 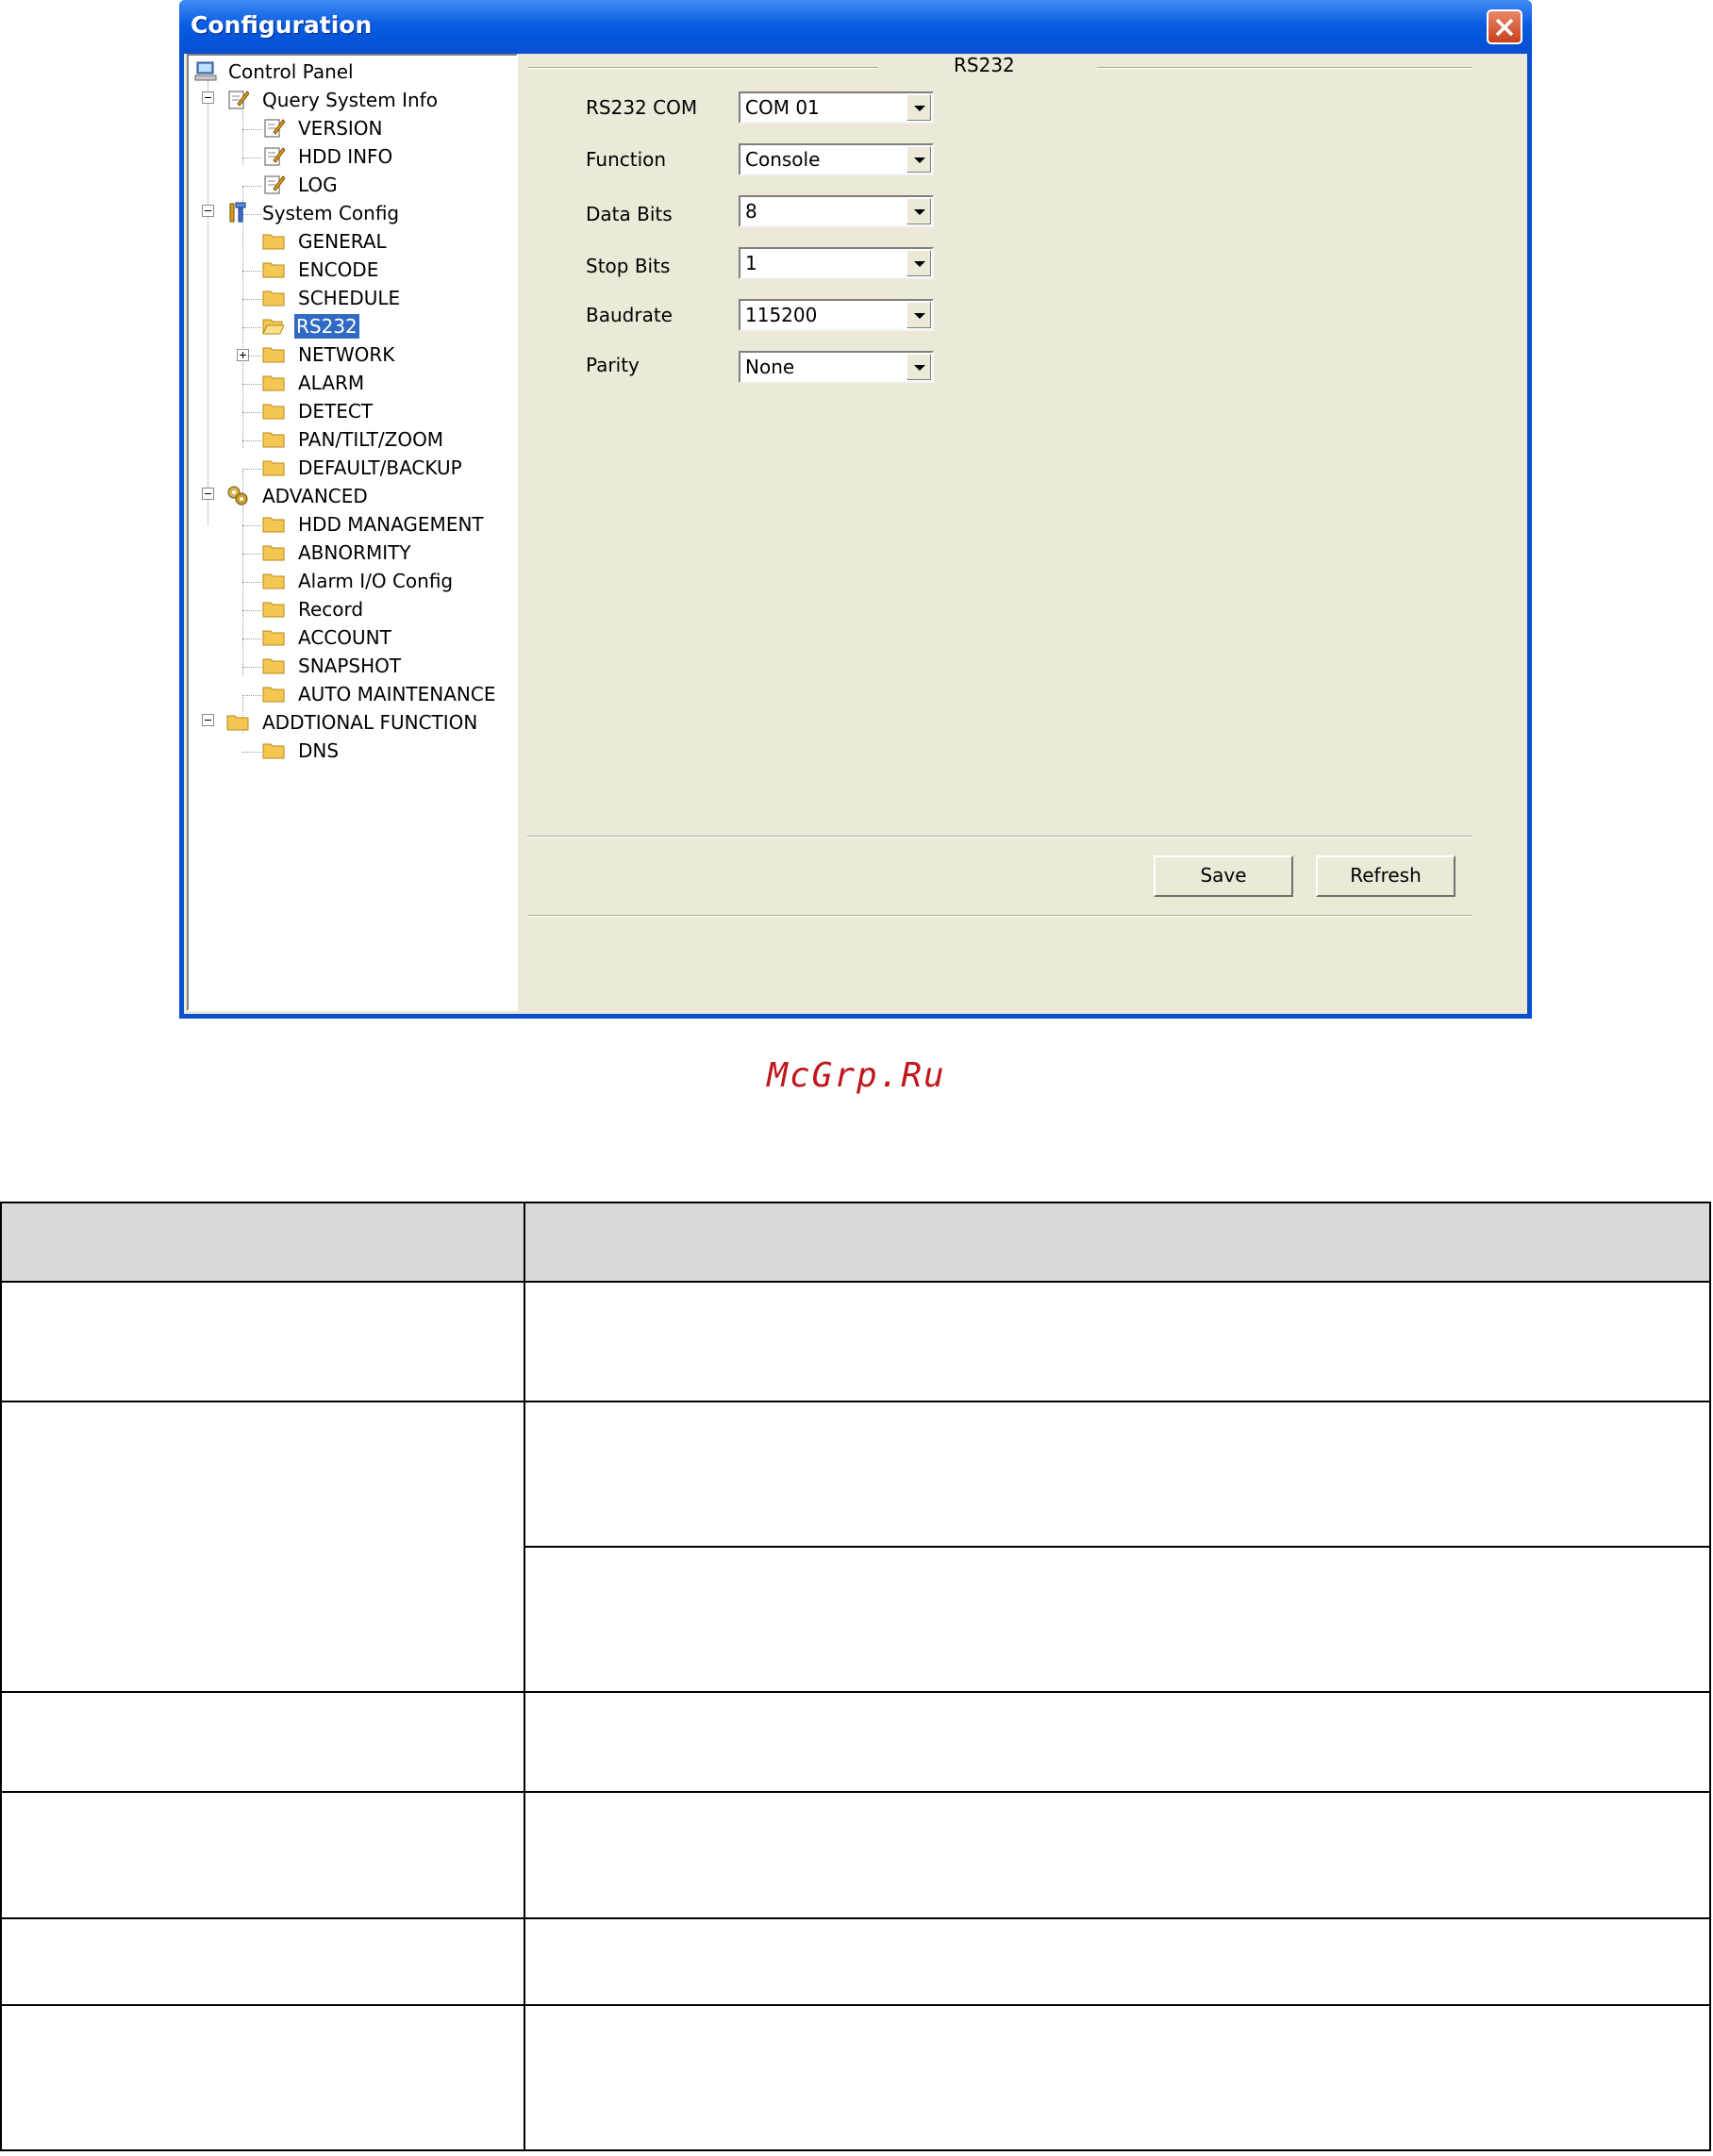 I want to click on tree-item-label: AUTO MAINTENANCE, so click(x=397, y=694).